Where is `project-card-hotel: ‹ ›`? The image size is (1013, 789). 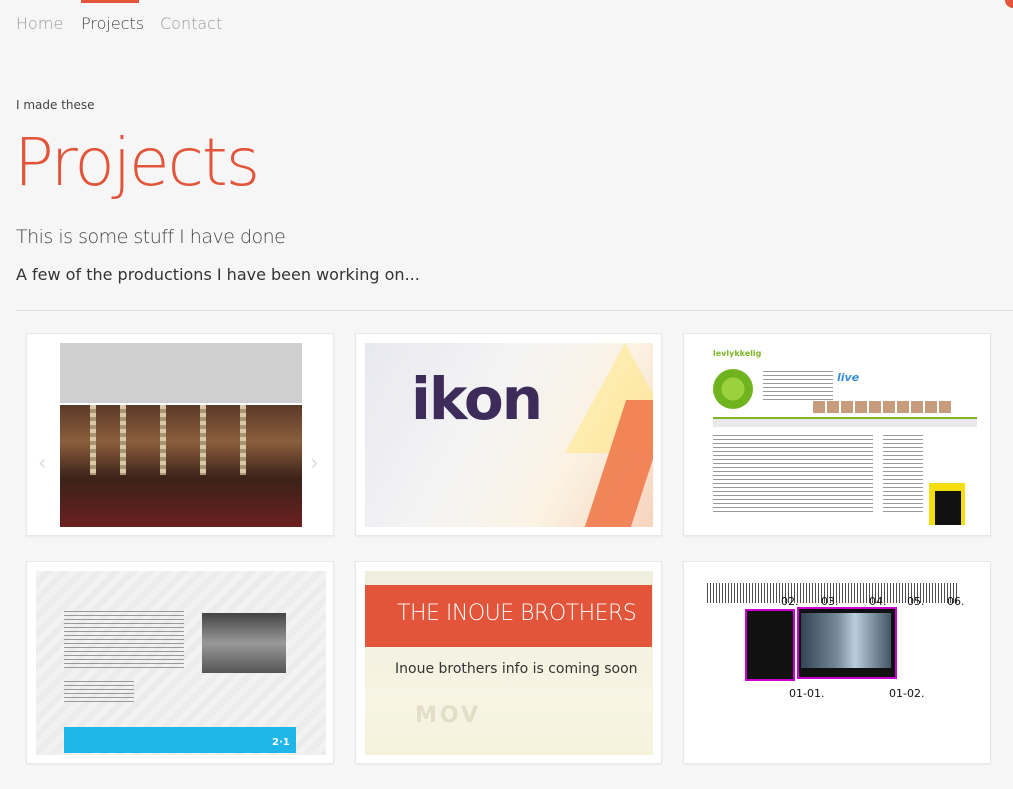
project-card-hotel: ‹ › is located at coordinates (180, 434).